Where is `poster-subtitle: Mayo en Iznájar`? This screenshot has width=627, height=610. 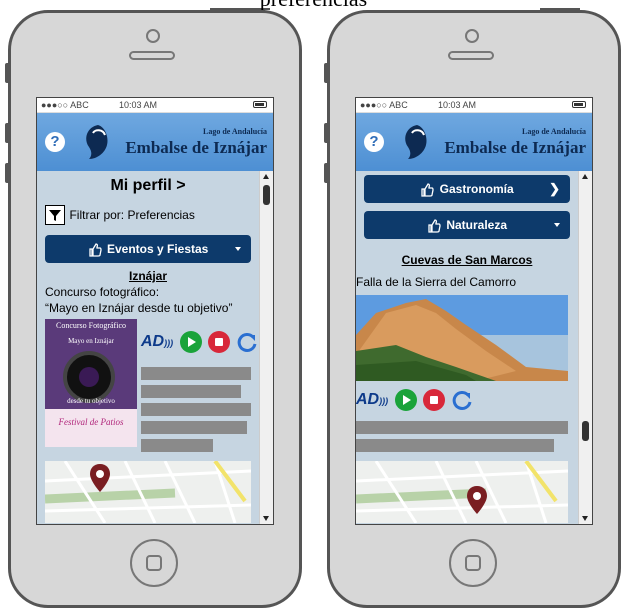
poster-subtitle: Mayo en Iznájar is located at coordinates (91, 341).